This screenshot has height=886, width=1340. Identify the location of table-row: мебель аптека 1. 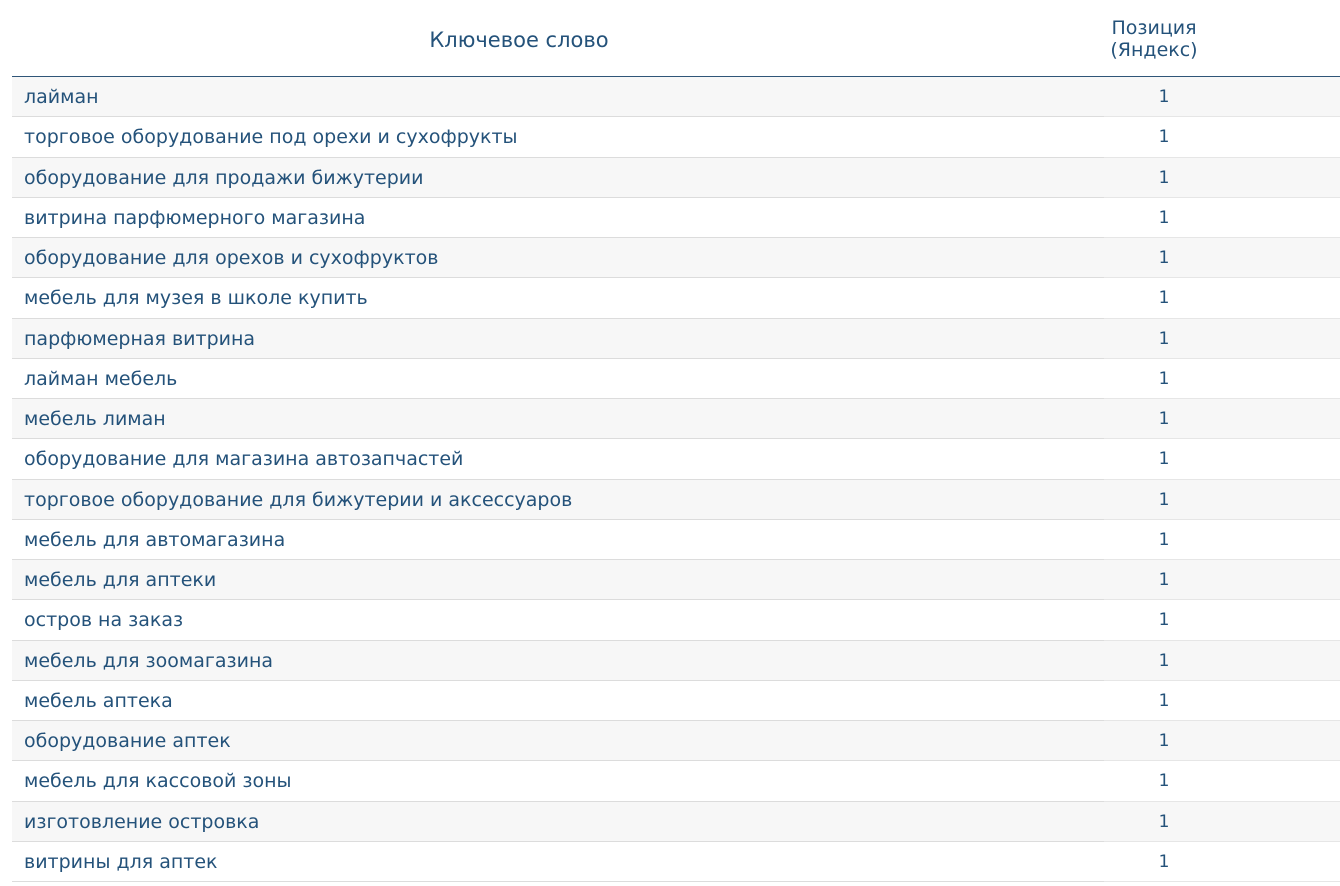
(676, 701).